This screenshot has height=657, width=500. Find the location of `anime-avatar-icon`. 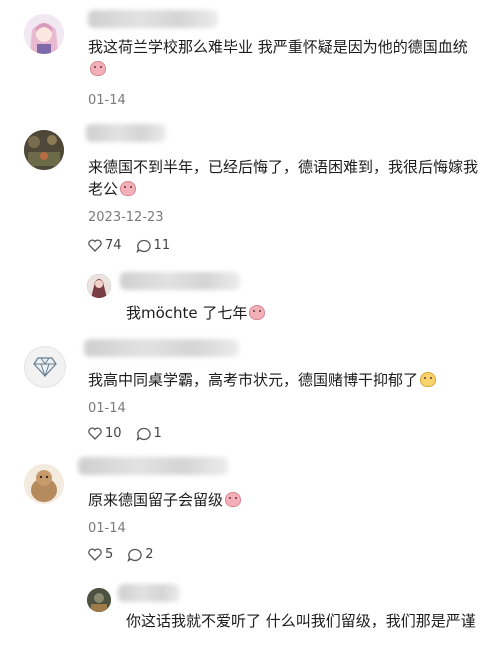

anime-avatar-icon is located at coordinates (44, 34).